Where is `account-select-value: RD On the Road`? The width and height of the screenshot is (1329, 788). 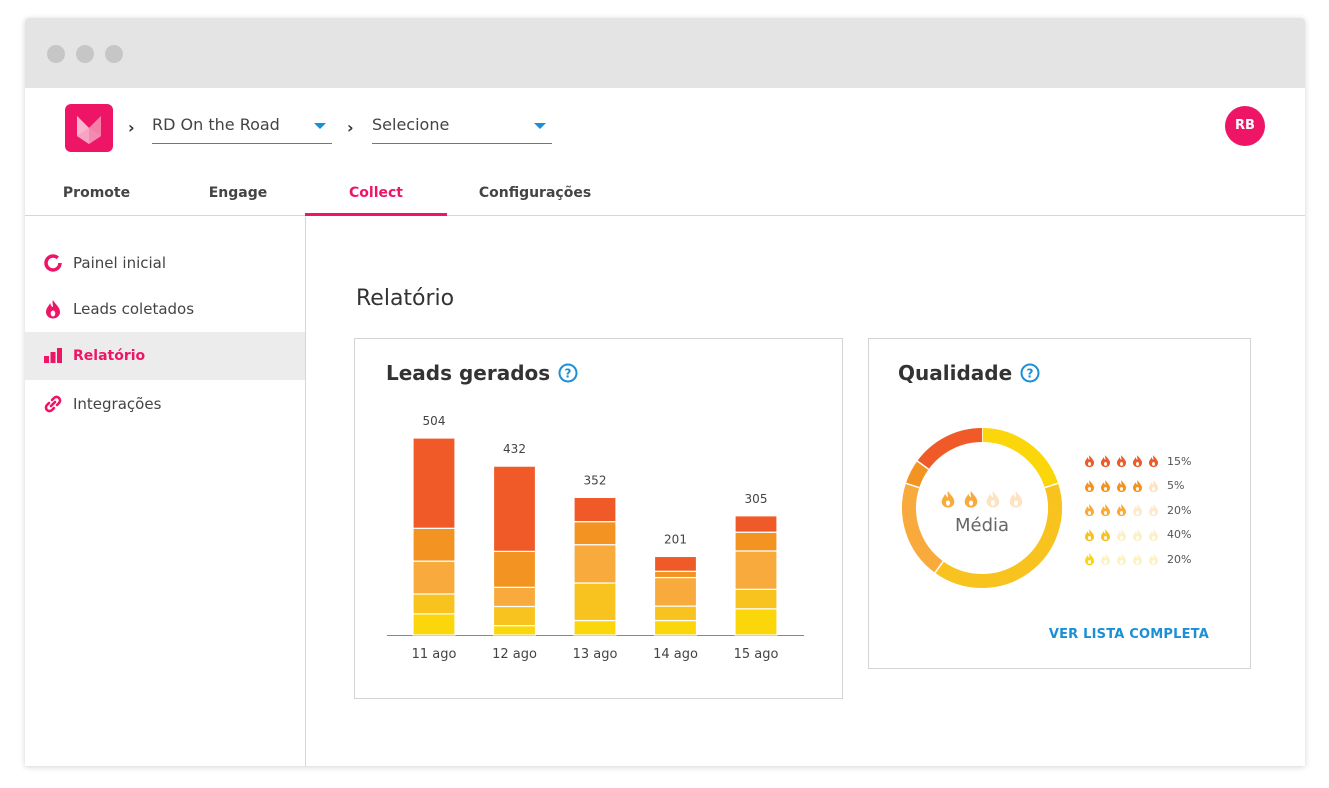
account-select-value: RD On the Road is located at coordinates (216, 124).